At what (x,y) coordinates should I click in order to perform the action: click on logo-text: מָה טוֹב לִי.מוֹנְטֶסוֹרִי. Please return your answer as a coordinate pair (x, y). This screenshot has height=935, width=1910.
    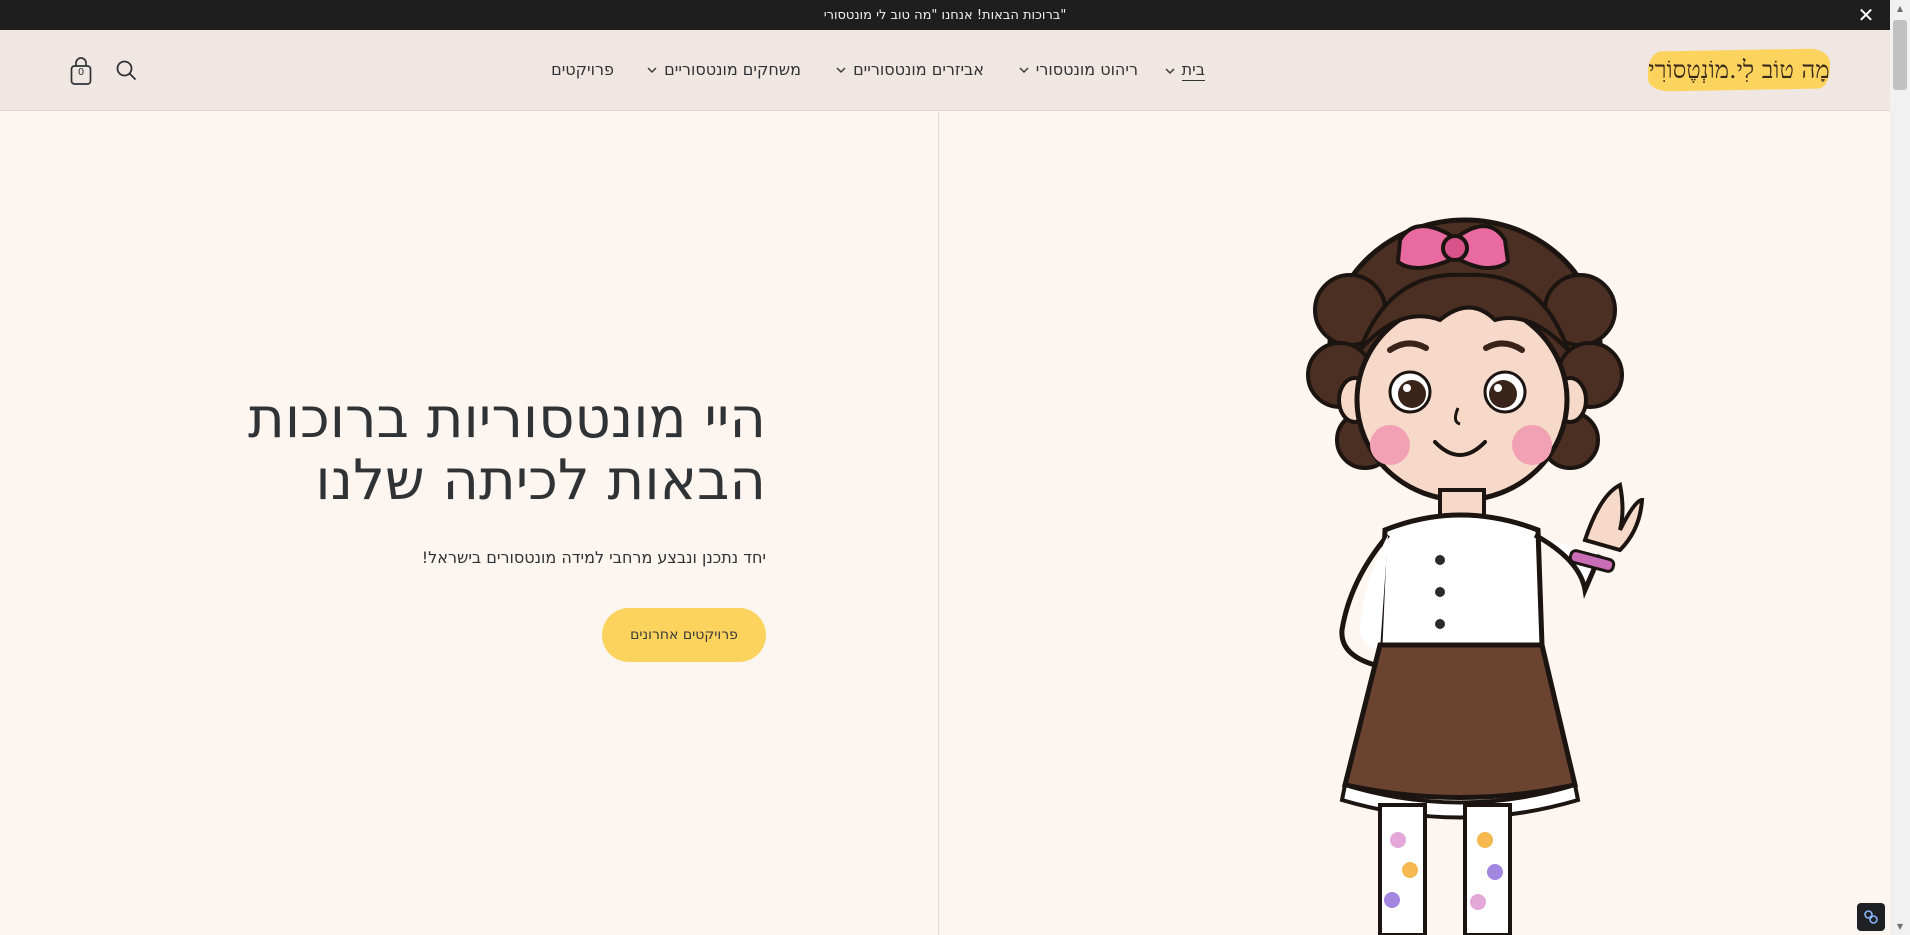
    Looking at the image, I should click on (1739, 69).